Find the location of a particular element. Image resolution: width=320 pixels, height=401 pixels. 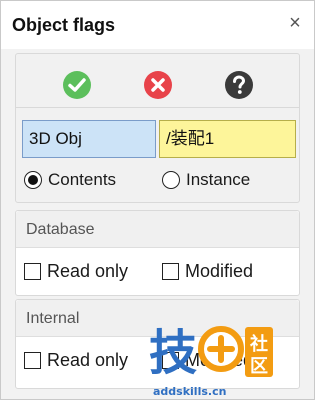

cancel-button is located at coordinates (158, 85).